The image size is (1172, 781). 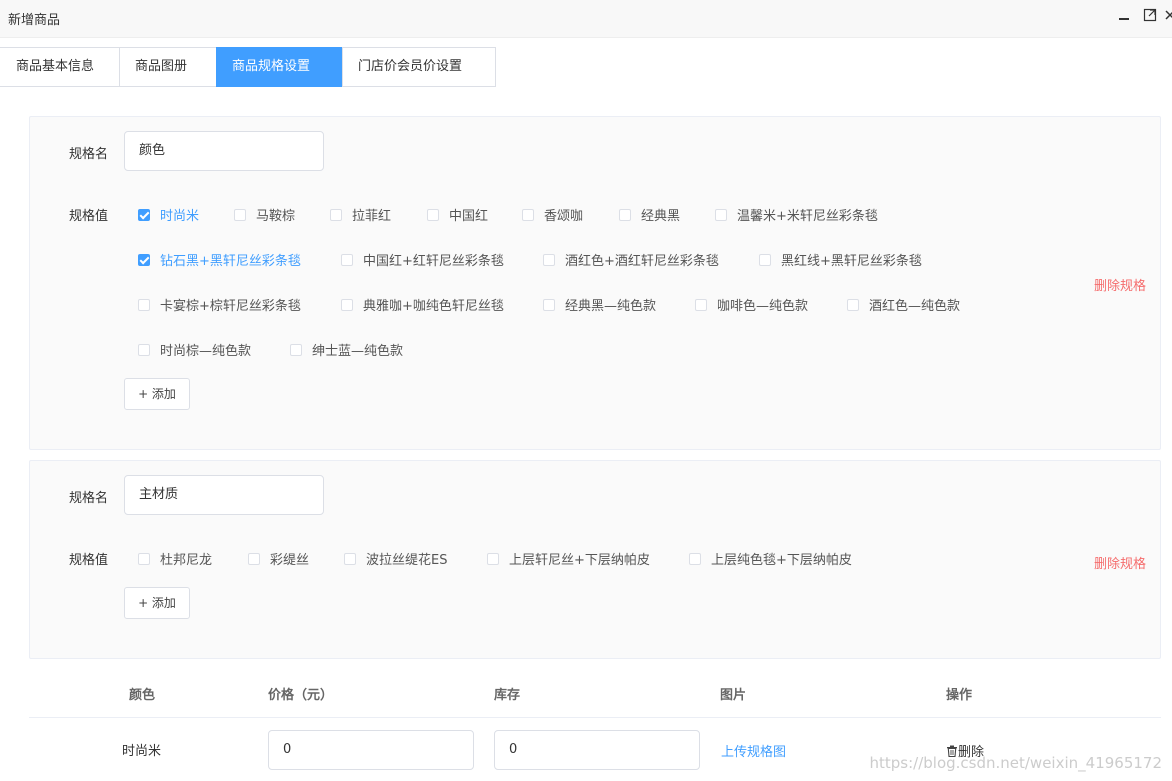 What do you see at coordinates (168, 214) in the screenshot?
I see `spec-value-checkbox: 时尚米` at bounding box center [168, 214].